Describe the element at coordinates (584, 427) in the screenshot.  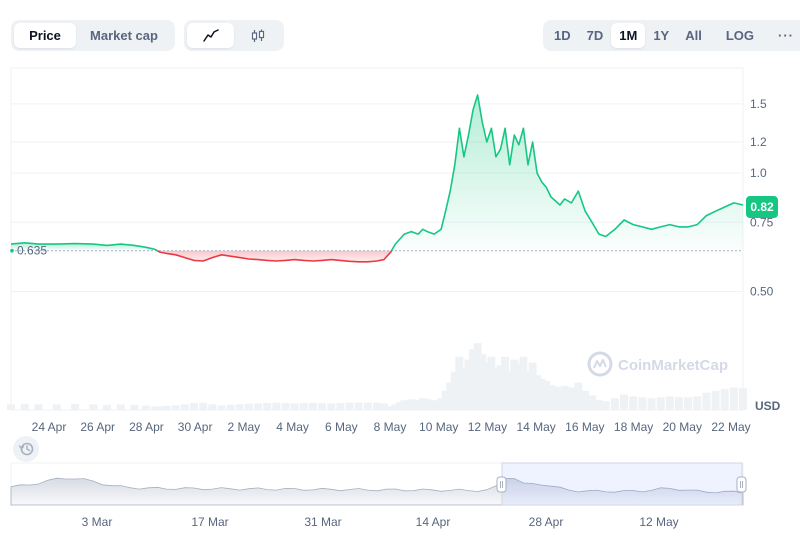
I see `x-tick-label: 16 May` at that location.